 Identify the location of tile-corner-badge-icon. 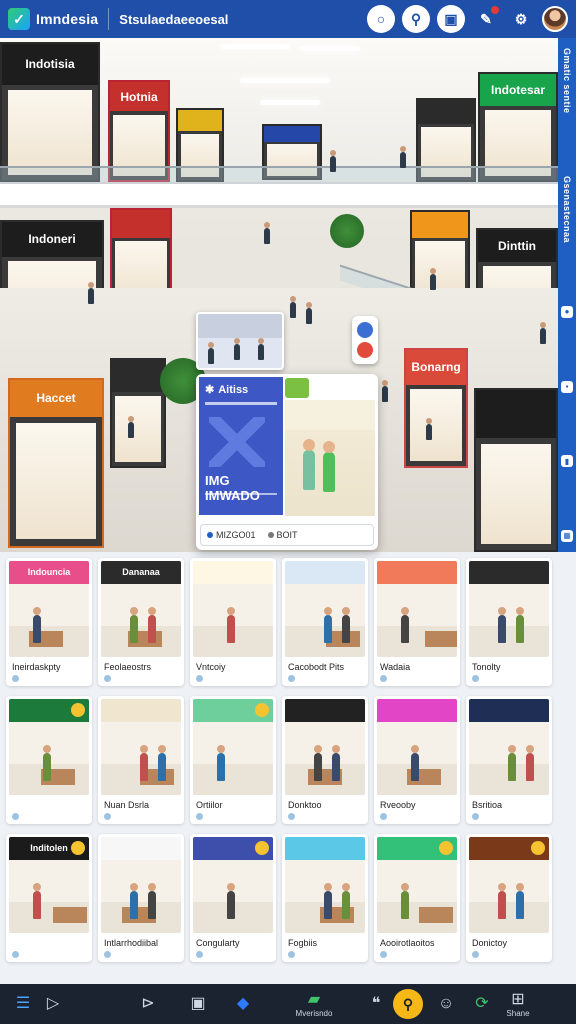
(446, 848).